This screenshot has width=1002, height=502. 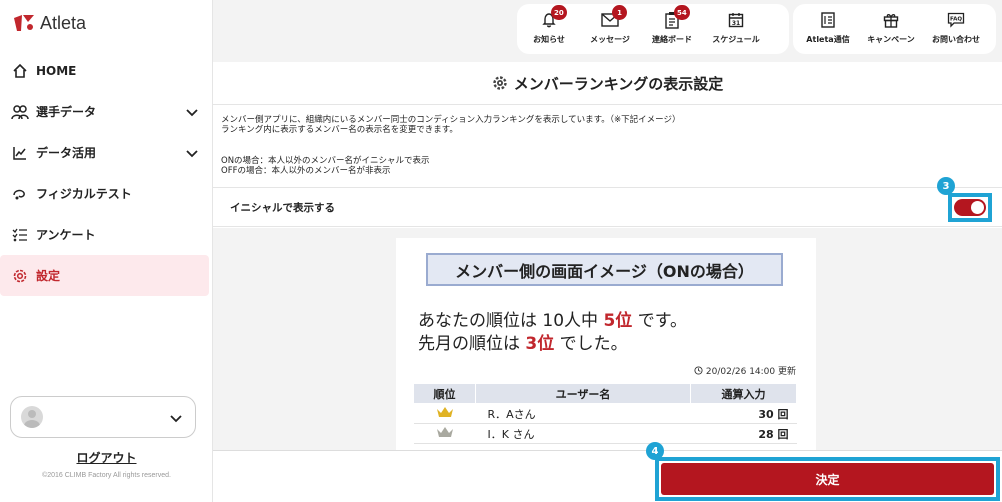 I want to click on calendar-icon: 31, so click(x=736, y=20).